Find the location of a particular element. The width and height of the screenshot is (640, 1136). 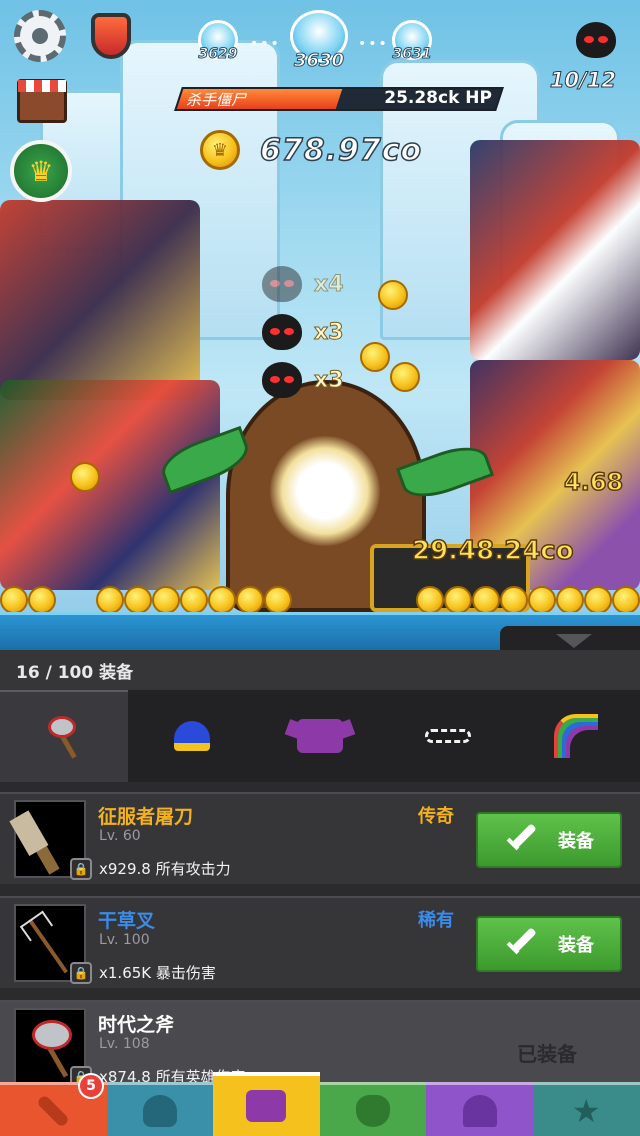

clan-shield-icon is located at coordinates (111, 36).